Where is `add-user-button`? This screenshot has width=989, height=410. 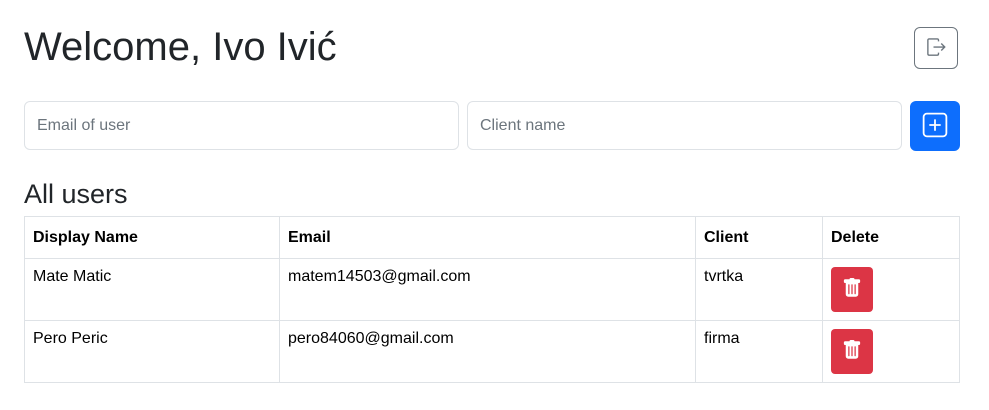 add-user-button is located at coordinates (935, 126).